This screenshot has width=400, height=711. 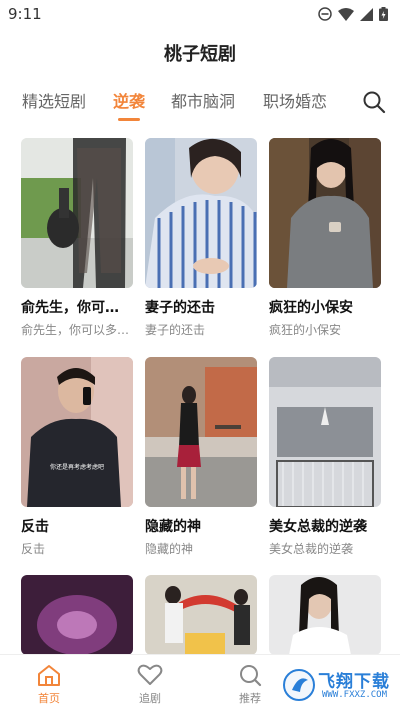 What do you see at coordinates (325, 14) in the screenshot?
I see `do-not-disturb-icon` at bounding box center [325, 14].